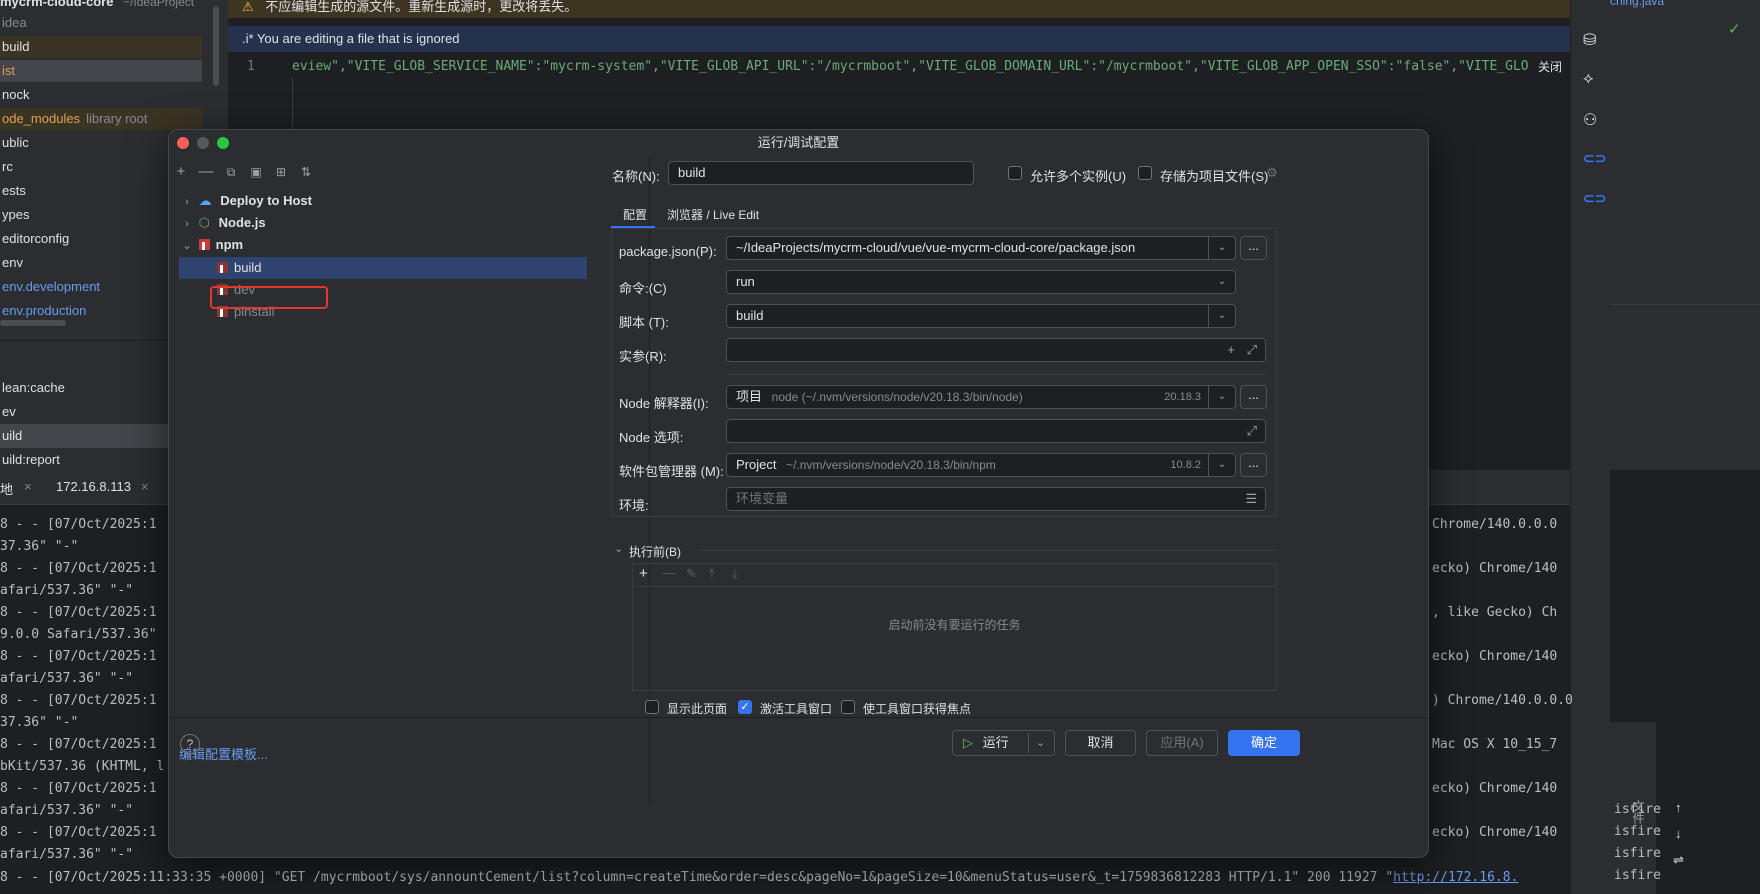 This screenshot has width=1760, height=894. What do you see at coordinates (6, 167) in the screenshot?
I see `project-tree-item: rc` at bounding box center [6, 167].